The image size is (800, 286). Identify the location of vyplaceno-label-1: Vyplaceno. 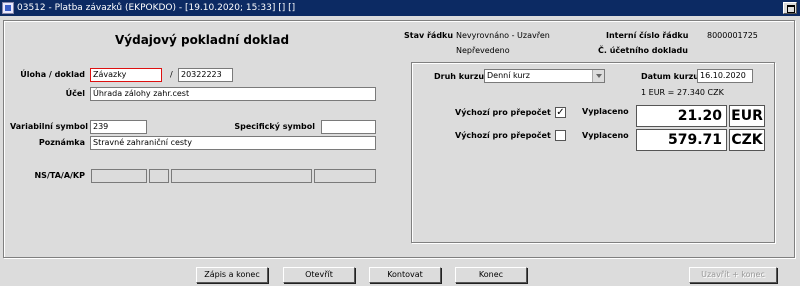
(605, 111).